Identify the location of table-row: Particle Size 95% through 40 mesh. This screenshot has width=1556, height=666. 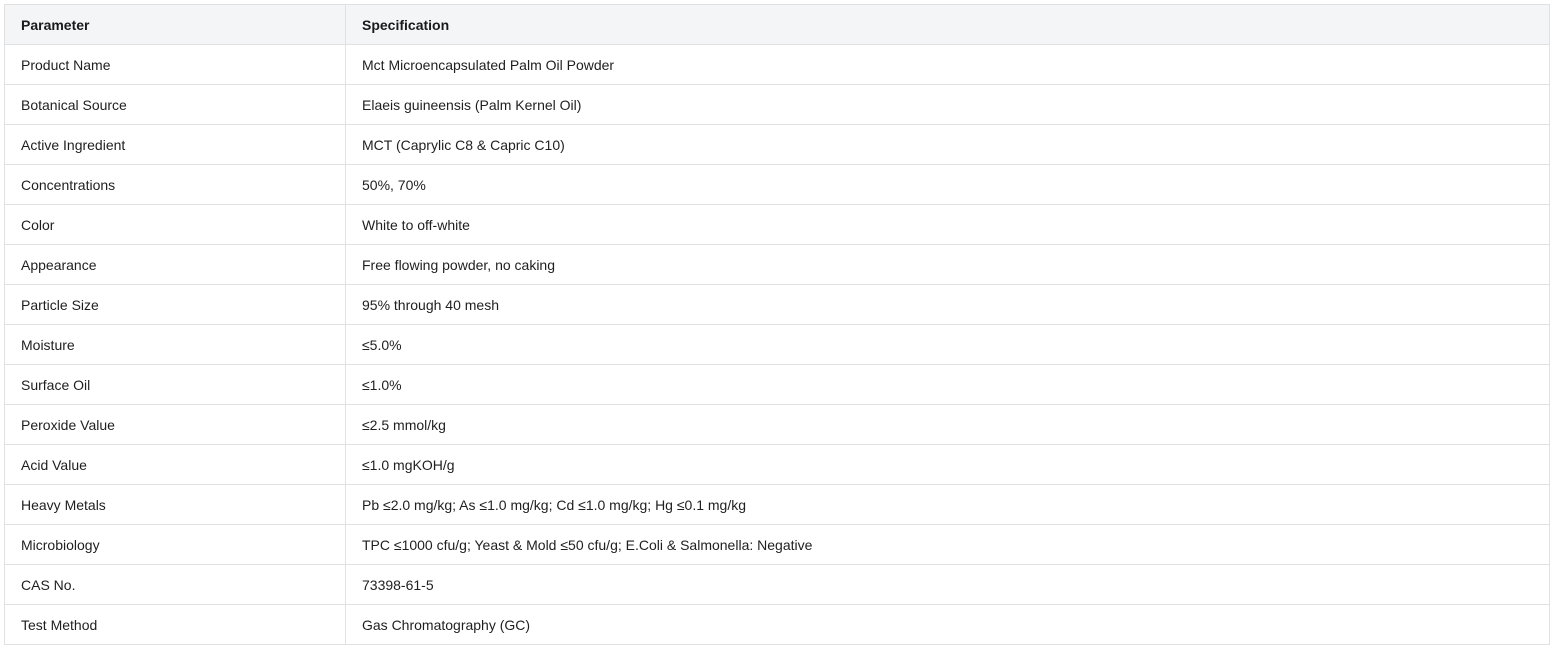
(777, 304).